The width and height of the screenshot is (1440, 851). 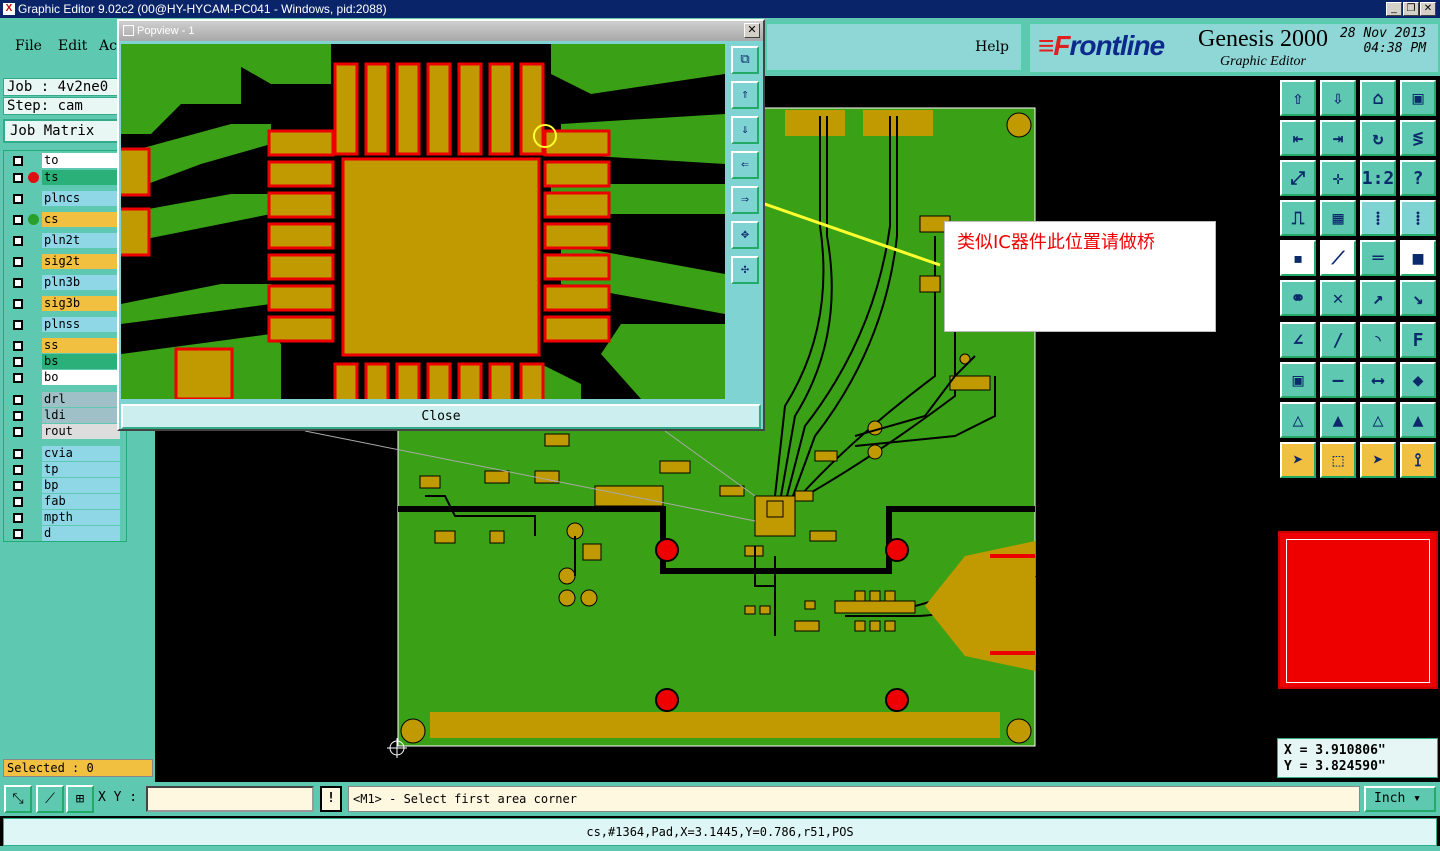 What do you see at coordinates (80, 799) in the screenshot?
I see `grid-tool-icon: ⊞` at bounding box center [80, 799].